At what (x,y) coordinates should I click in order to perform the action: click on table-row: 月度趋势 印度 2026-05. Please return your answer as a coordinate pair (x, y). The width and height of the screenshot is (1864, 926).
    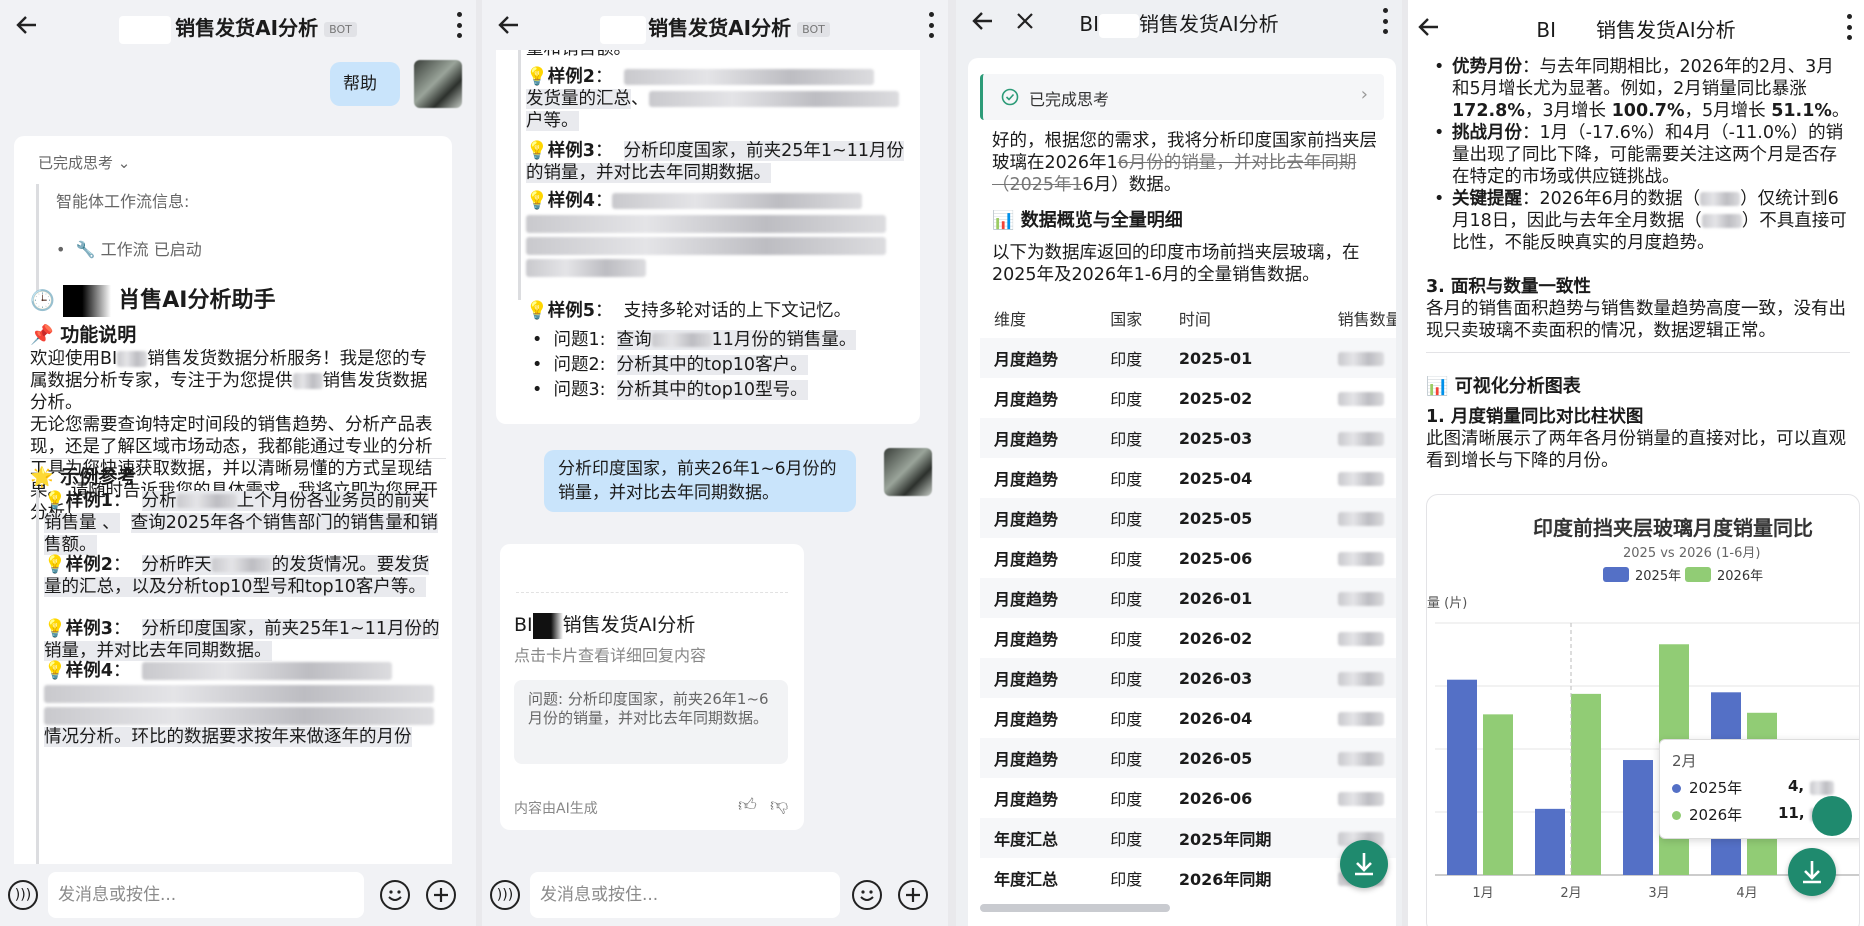
    Looking at the image, I should click on (1188, 758).